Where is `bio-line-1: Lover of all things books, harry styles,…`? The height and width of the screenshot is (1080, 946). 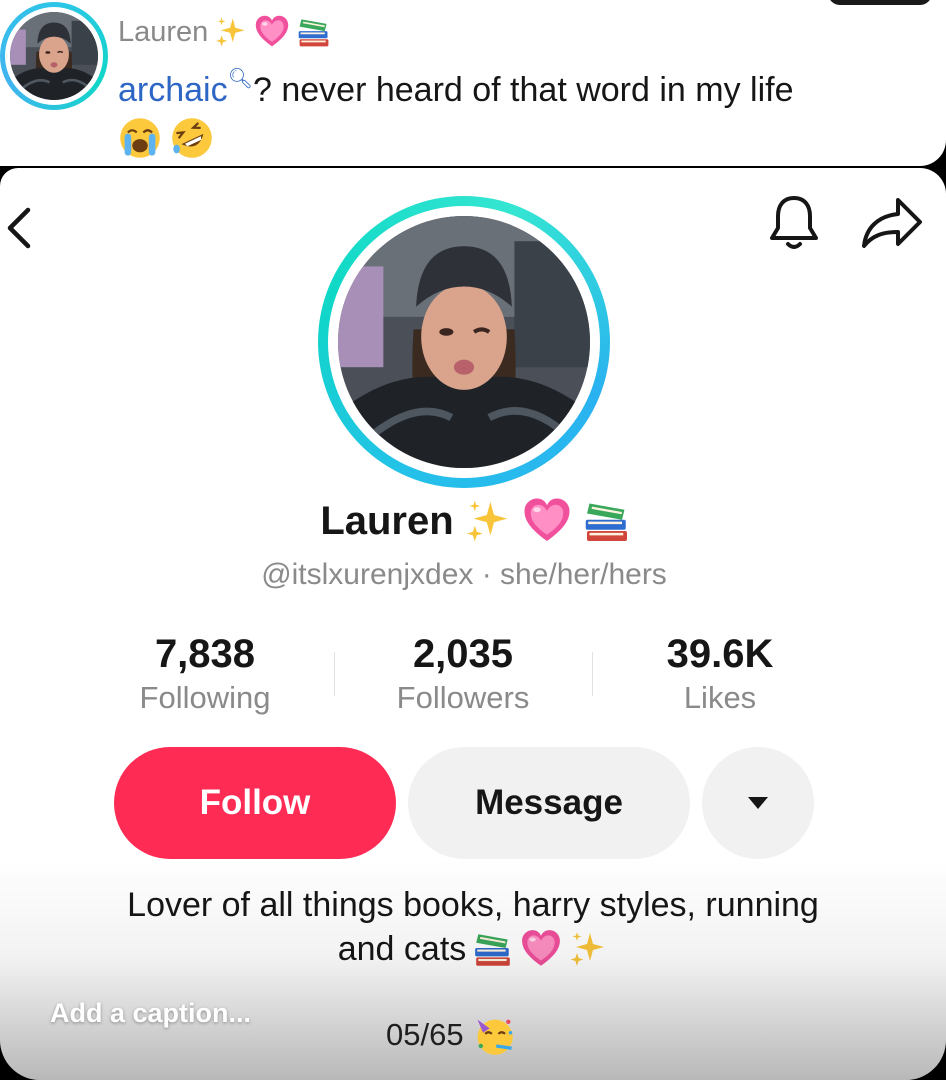 bio-line-1: Lover of all things books, harry styles,… is located at coordinates (473, 905).